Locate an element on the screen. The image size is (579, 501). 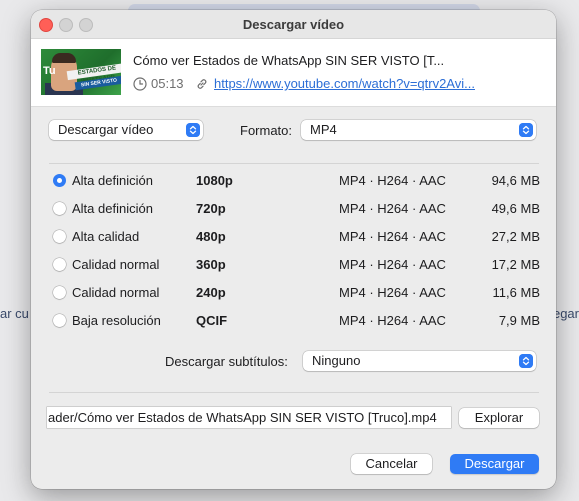
browse-button: Explorar is located at coordinates (499, 418).